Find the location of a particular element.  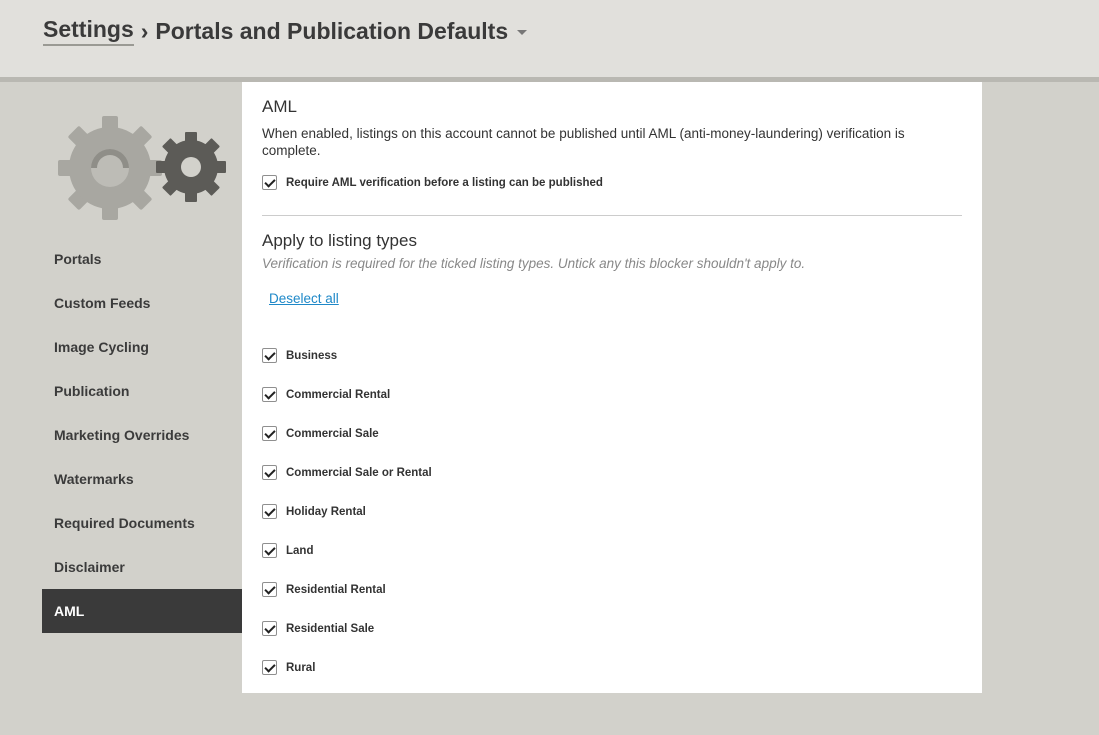

listing-type-label: Rural is located at coordinates (301, 667).